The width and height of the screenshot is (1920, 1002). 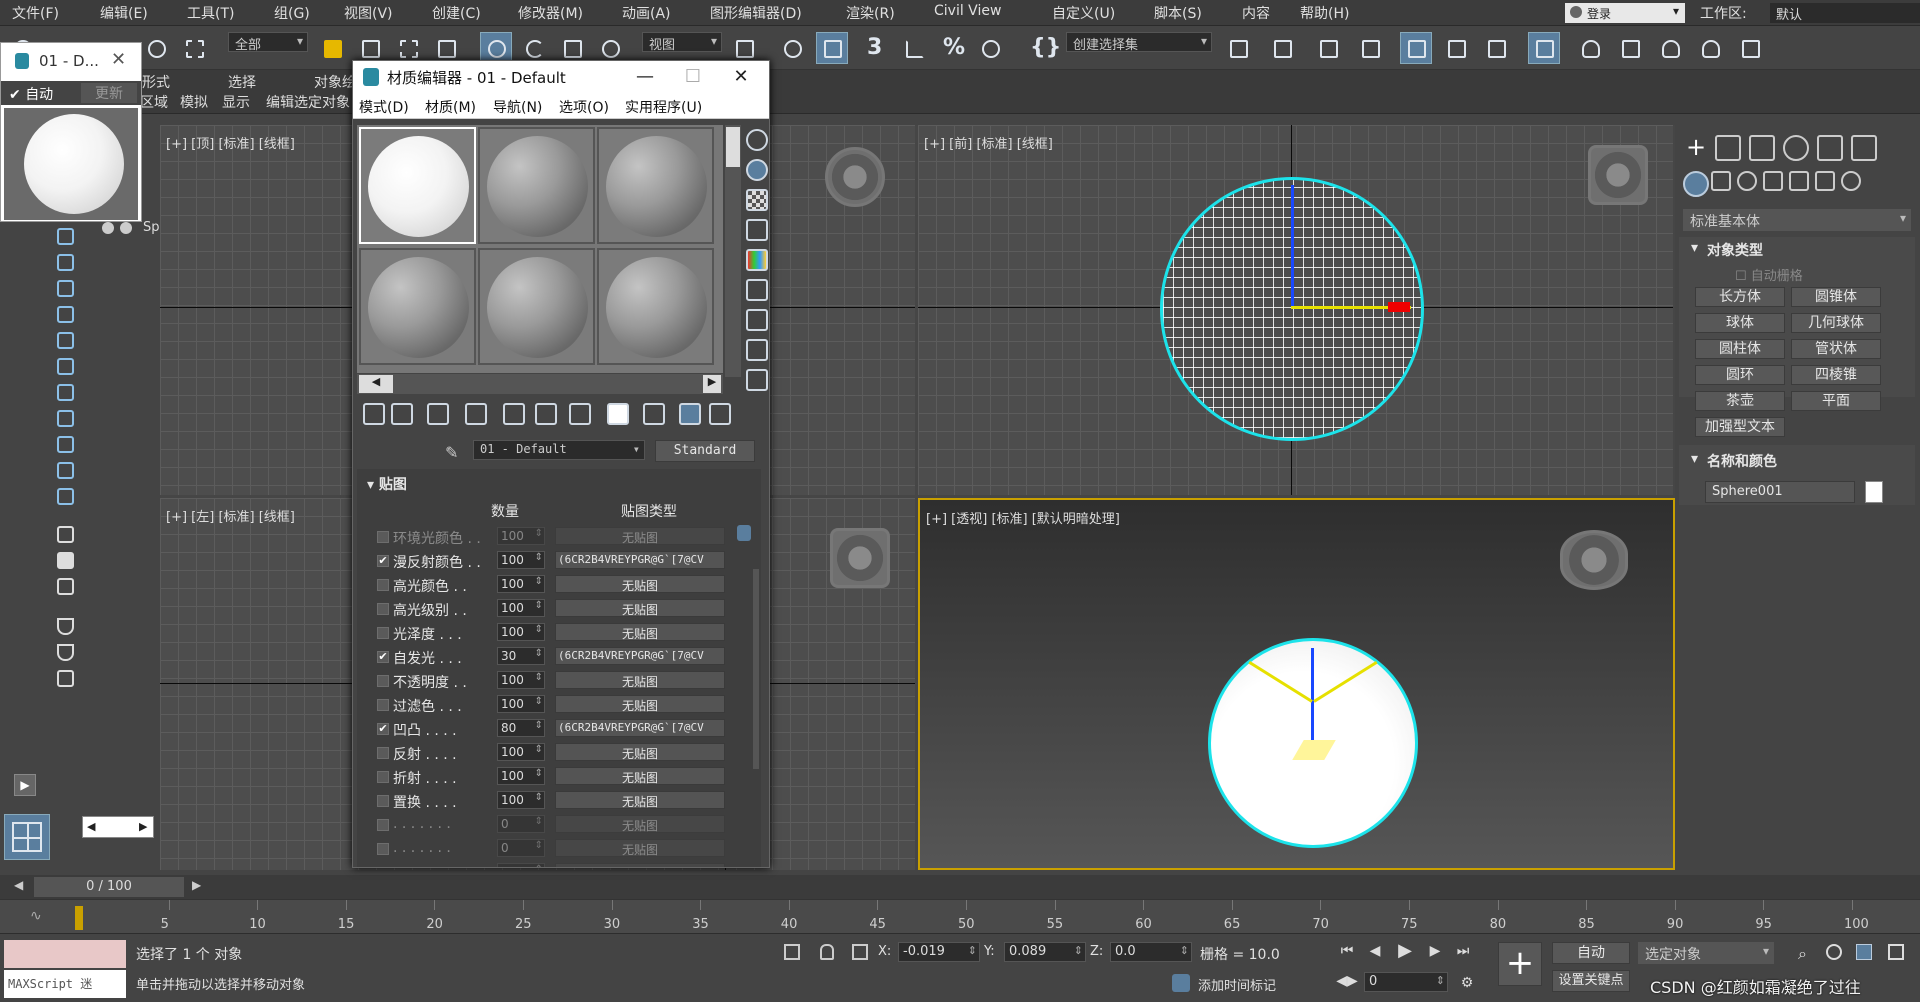 I want to click on map-amount-spinner: 30, so click(x=521, y=656).